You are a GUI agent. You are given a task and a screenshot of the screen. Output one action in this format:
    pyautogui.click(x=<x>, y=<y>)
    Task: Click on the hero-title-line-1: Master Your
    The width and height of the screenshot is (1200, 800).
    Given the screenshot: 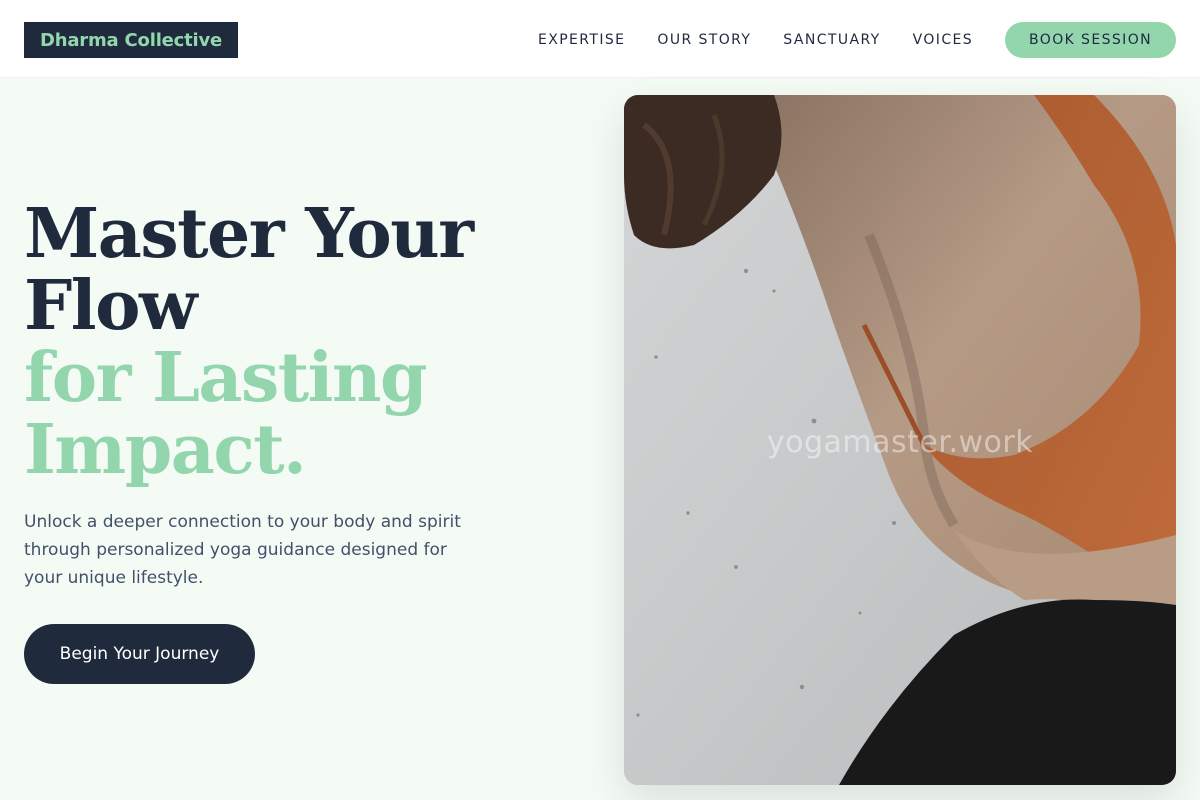 What is the action you would take?
    pyautogui.click(x=249, y=234)
    